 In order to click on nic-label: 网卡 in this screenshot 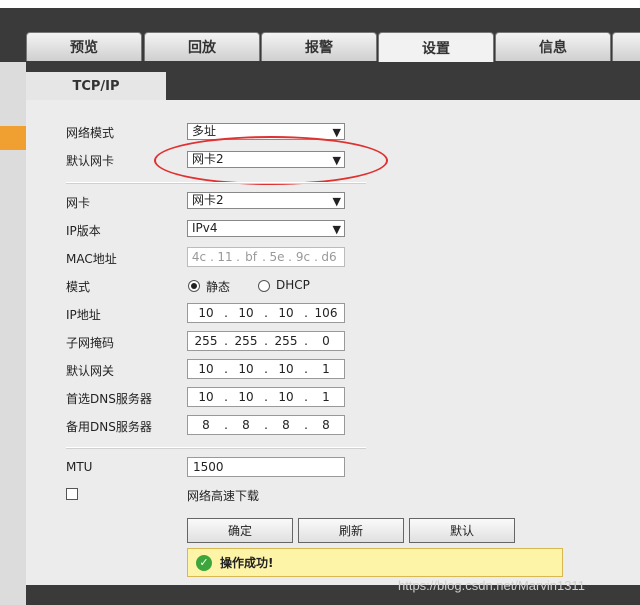, I will do `click(78, 203)`.